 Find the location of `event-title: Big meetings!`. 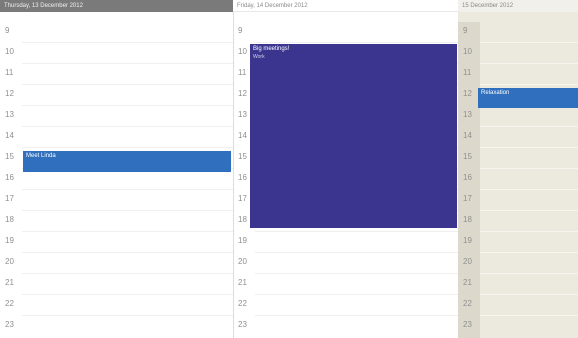

event-title: Big meetings! is located at coordinates (271, 49).